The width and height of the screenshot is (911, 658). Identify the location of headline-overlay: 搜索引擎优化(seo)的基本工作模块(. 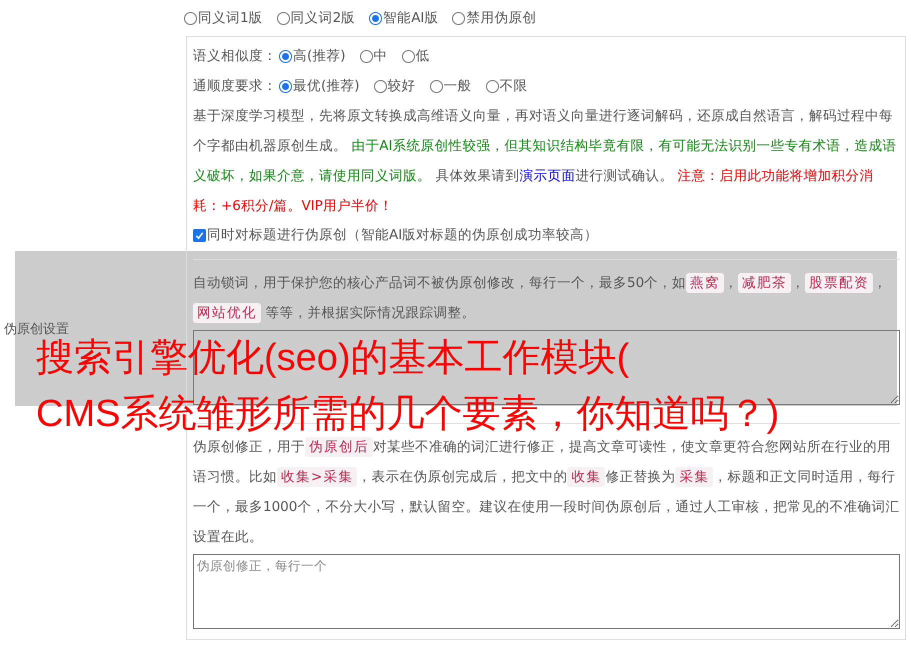
(333, 358).